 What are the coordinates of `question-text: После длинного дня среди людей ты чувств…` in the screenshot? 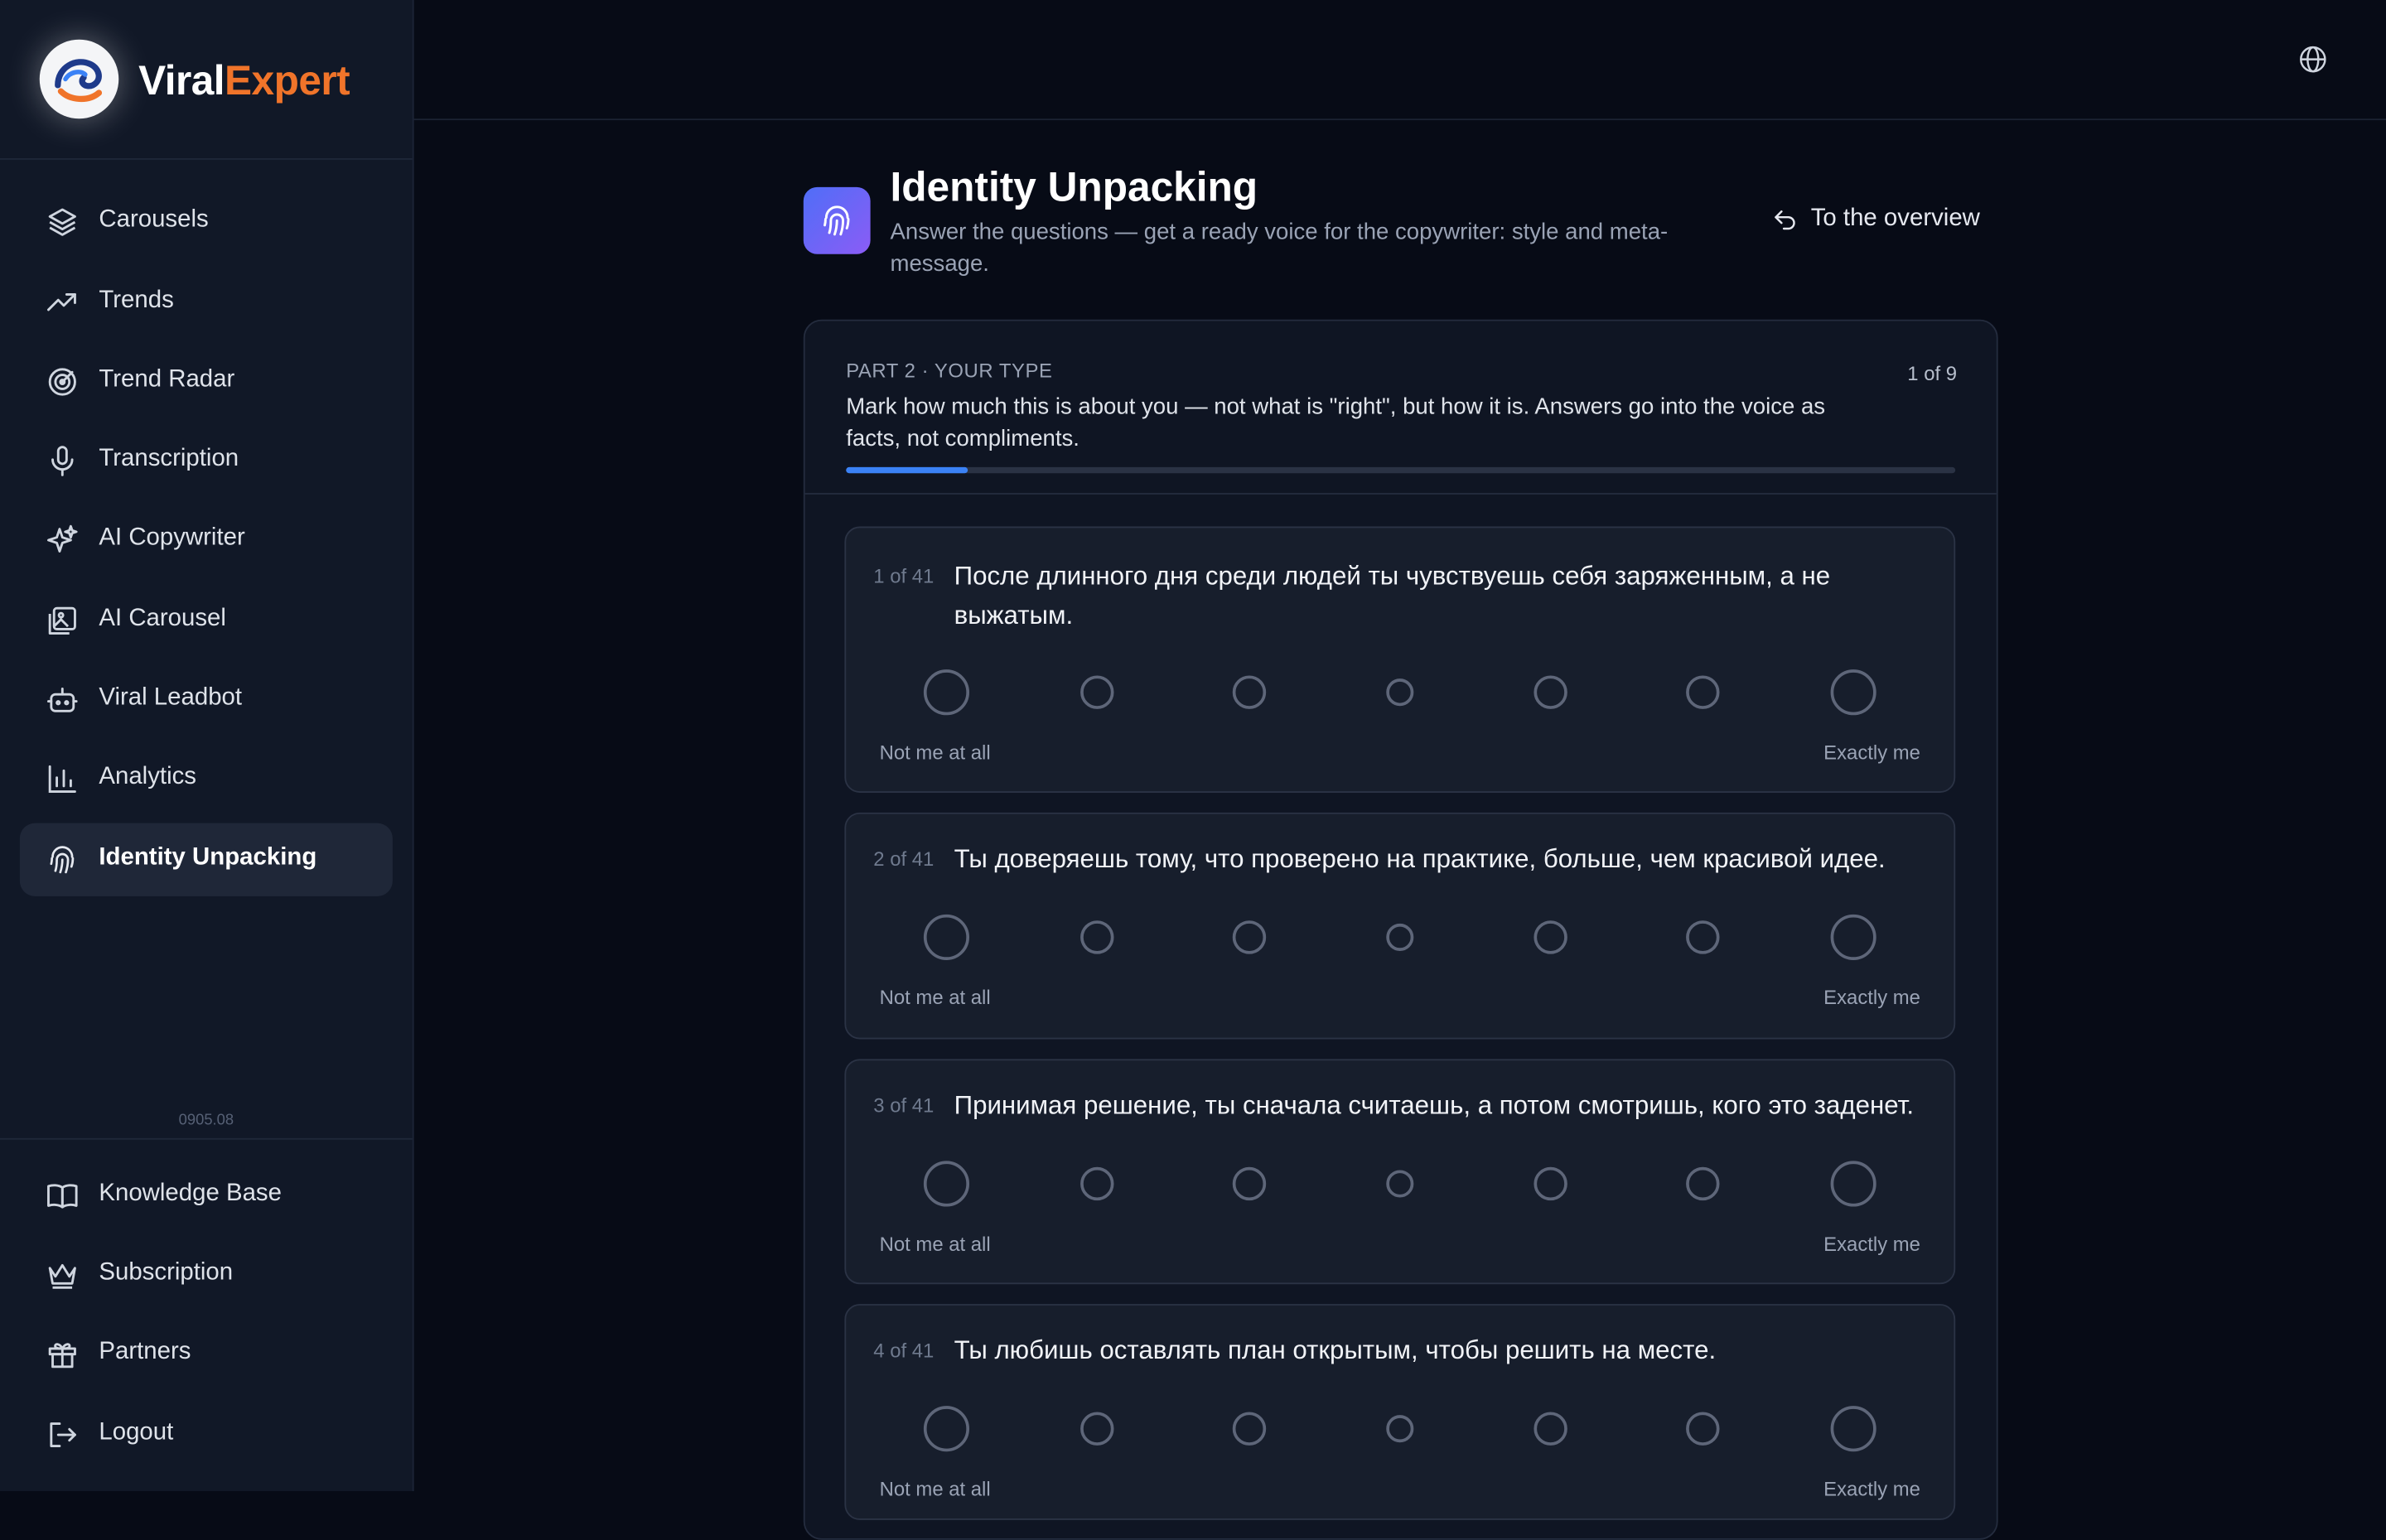 It's located at (1393, 595).